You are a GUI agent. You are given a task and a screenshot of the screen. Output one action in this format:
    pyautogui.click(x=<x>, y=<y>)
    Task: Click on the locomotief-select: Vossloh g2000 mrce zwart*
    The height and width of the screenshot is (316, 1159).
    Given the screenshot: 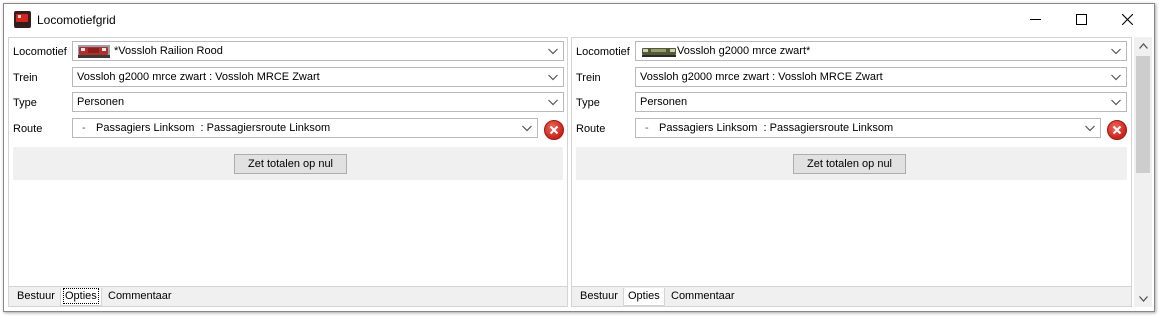 What is the action you would take?
    pyautogui.click(x=881, y=51)
    